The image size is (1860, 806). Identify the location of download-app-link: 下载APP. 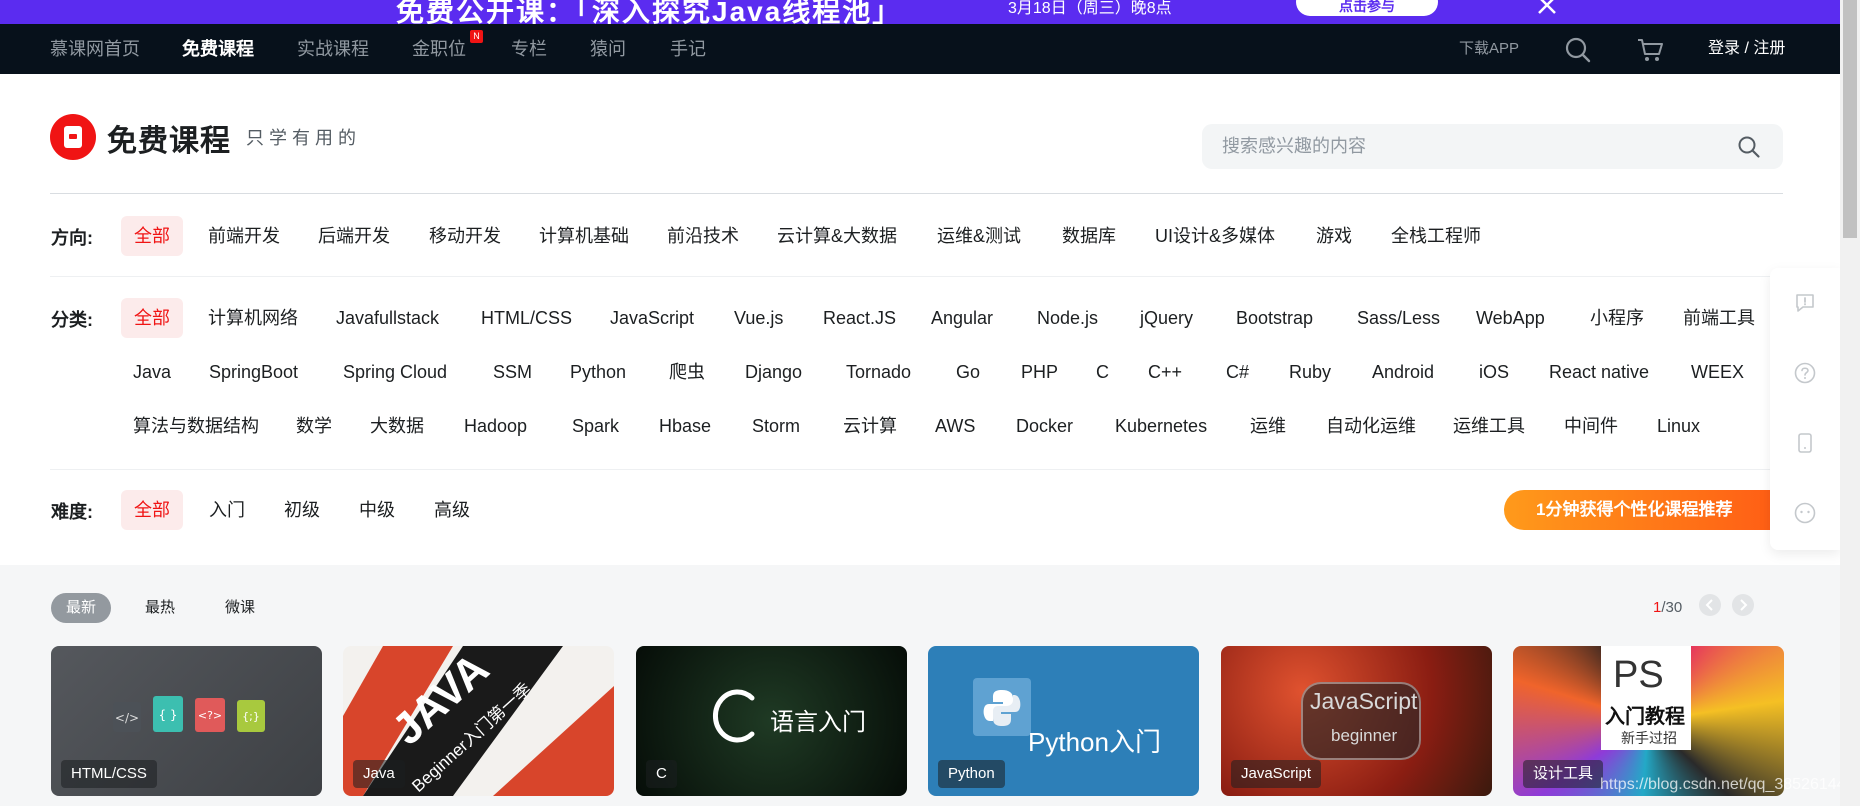
(1489, 49).